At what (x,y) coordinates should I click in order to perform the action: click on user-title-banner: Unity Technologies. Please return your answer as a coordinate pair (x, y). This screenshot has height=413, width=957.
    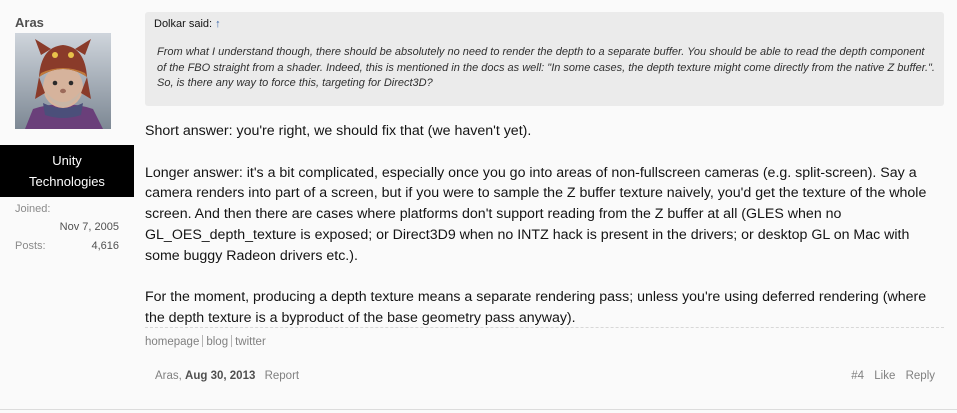
    Looking at the image, I should click on (67, 171).